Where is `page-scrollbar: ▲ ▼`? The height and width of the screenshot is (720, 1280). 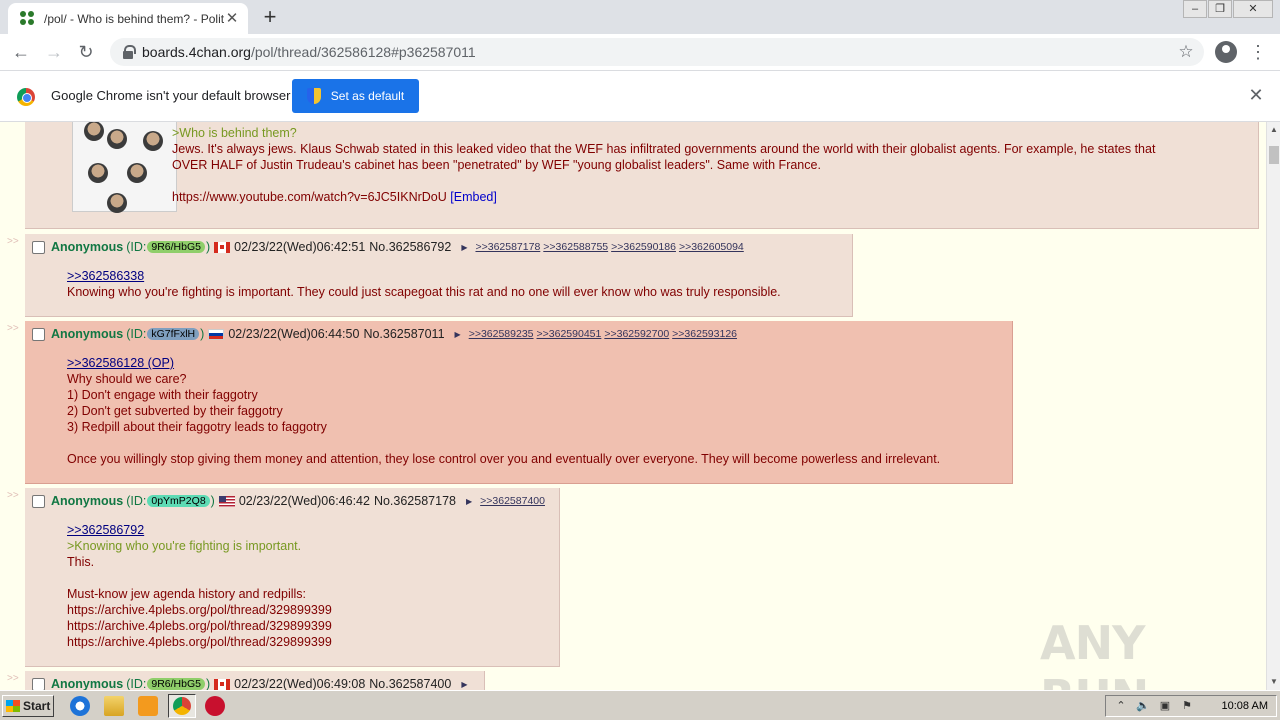 page-scrollbar: ▲ ▼ is located at coordinates (1273, 406).